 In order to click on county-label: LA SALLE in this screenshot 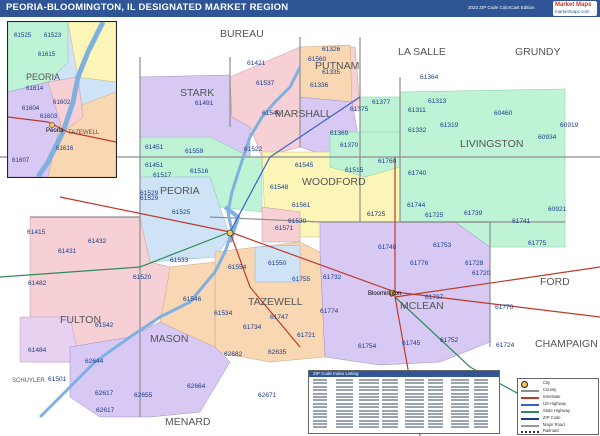, I will do `click(422, 52)`.